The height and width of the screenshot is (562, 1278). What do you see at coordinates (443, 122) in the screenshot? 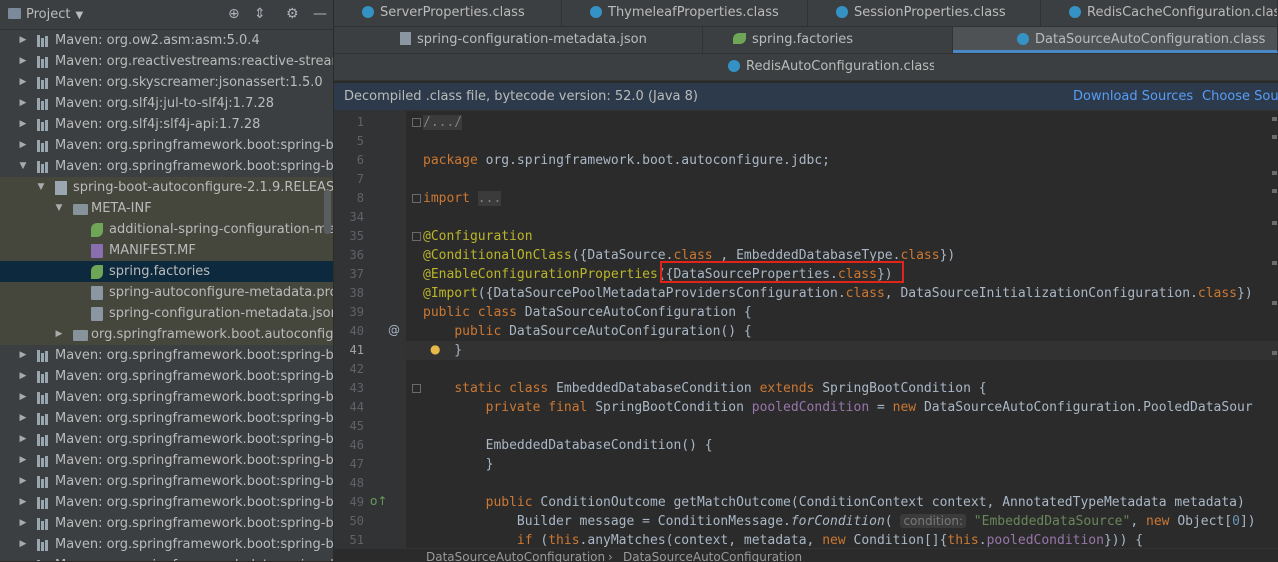
I see `code-line: /.../` at bounding box center [443, 122].